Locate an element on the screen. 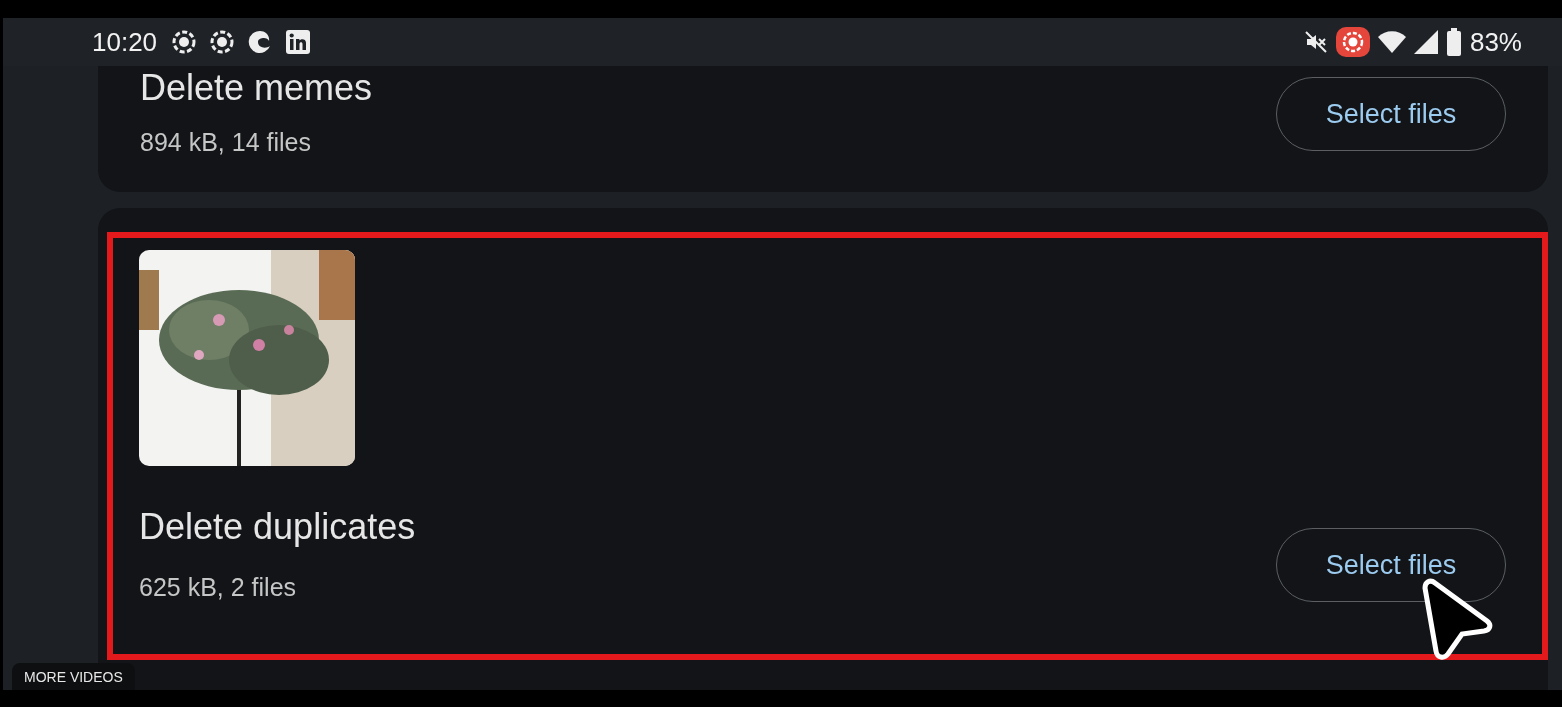  square-logo-icon is located at coordinates (298, 42).